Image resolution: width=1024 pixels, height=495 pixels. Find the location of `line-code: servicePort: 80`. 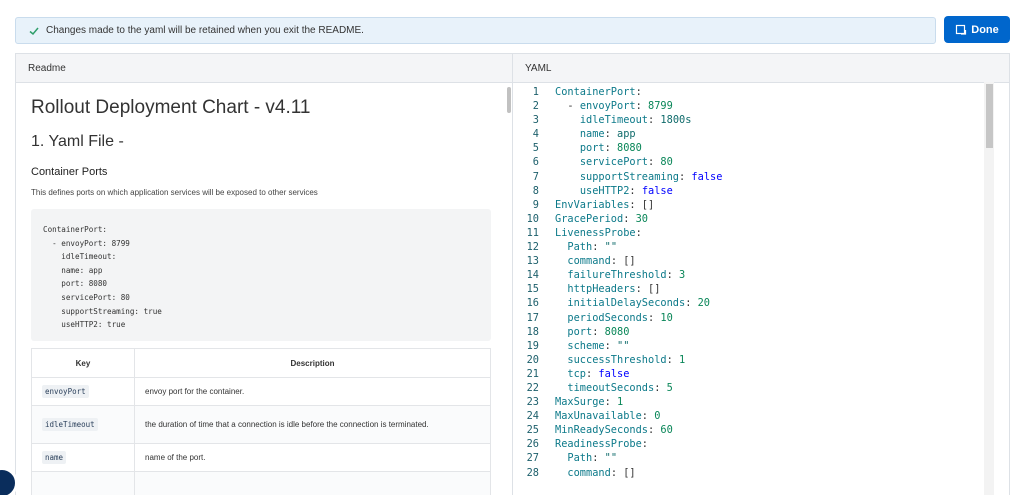

line-code: servicePort: 80 is located at coordinates (606, 162).